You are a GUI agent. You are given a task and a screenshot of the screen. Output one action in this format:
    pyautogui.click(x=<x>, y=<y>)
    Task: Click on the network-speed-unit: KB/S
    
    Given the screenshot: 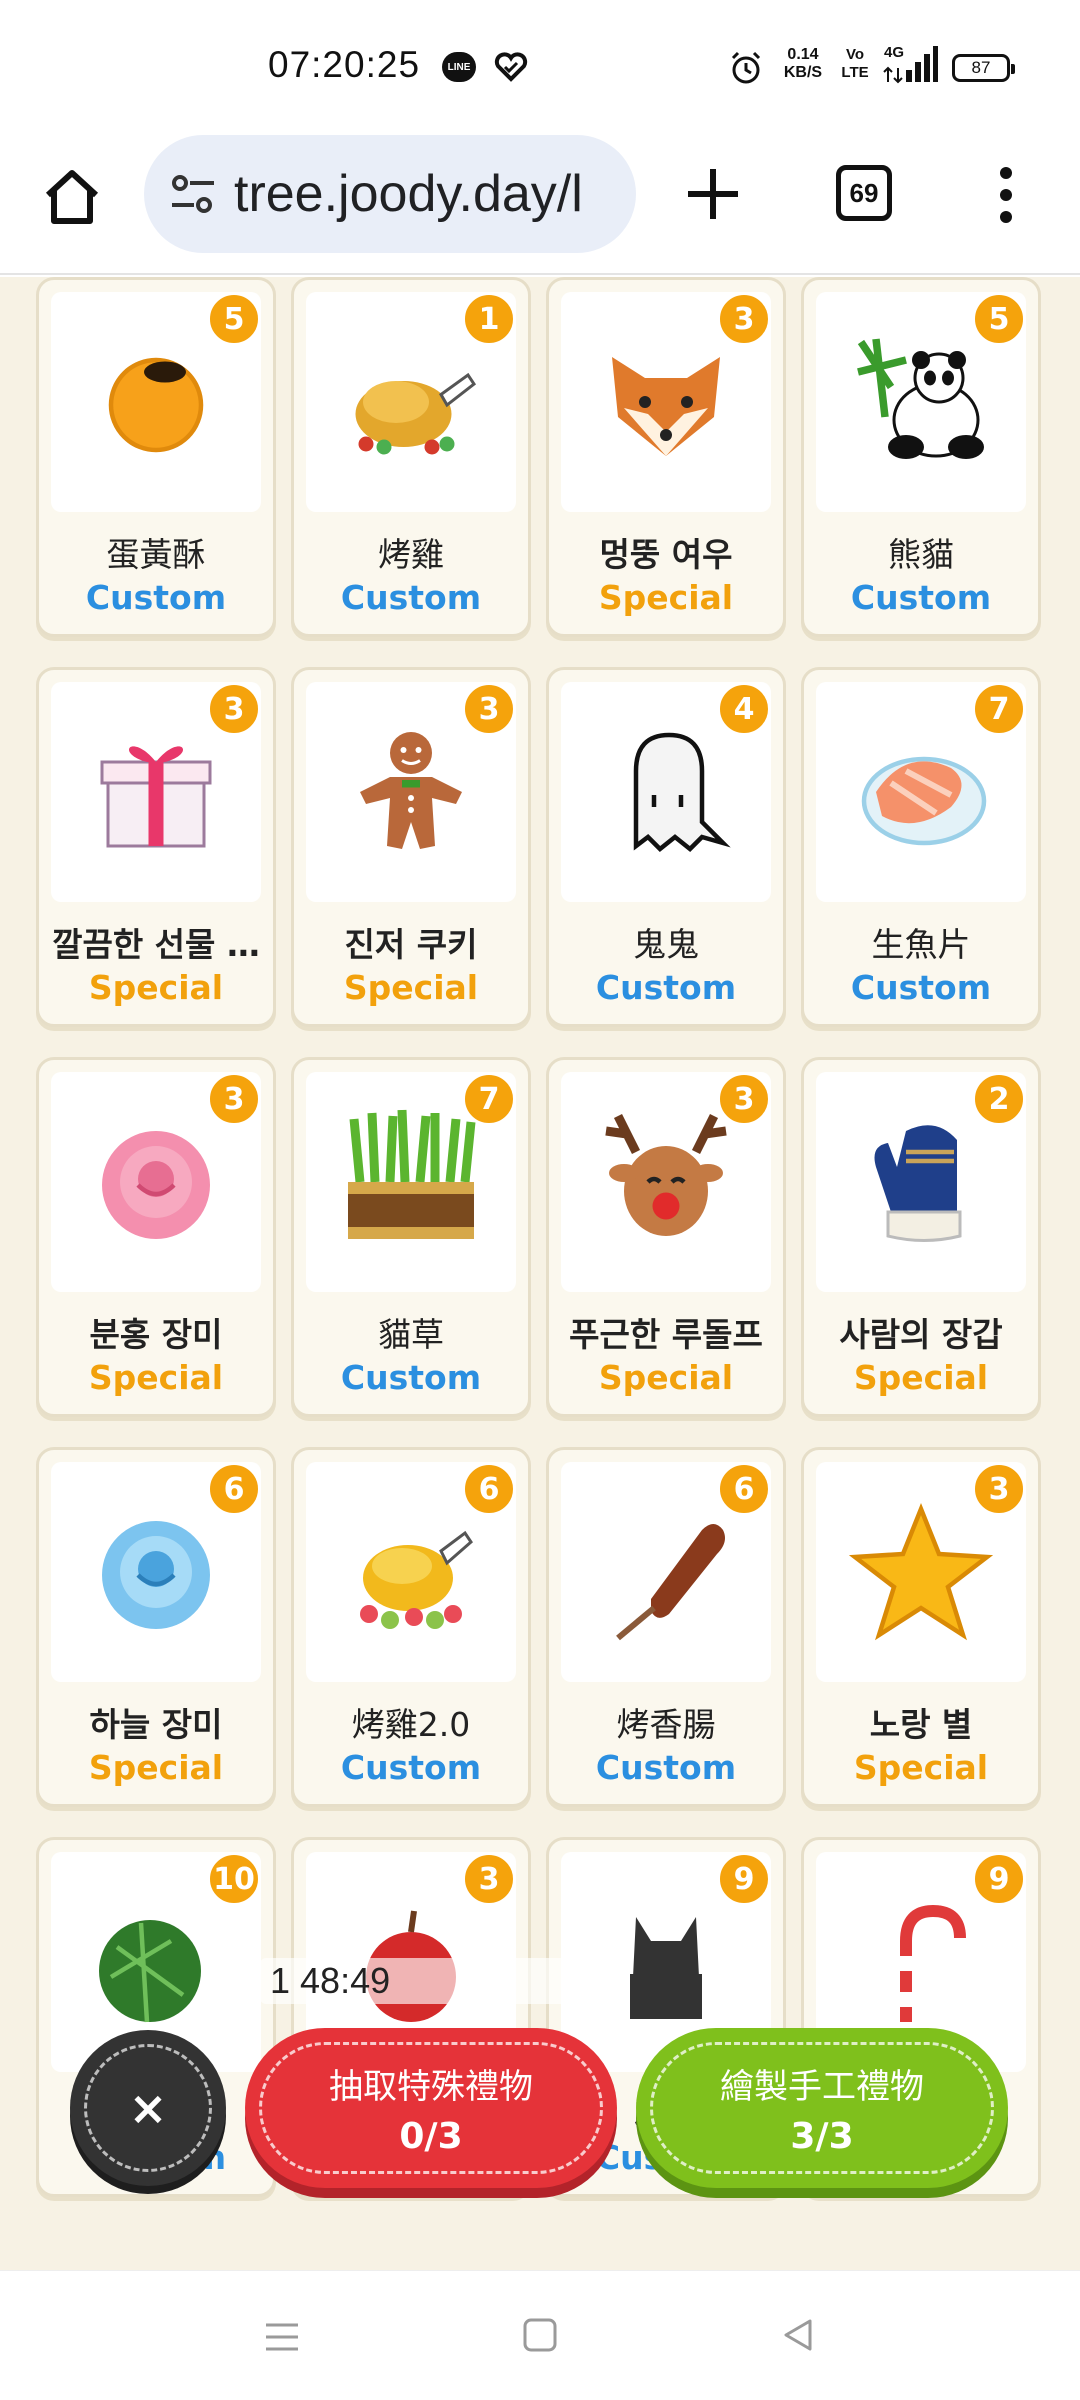 What is the action you would take?
    pyautogui.click(x=803, y=72)
    